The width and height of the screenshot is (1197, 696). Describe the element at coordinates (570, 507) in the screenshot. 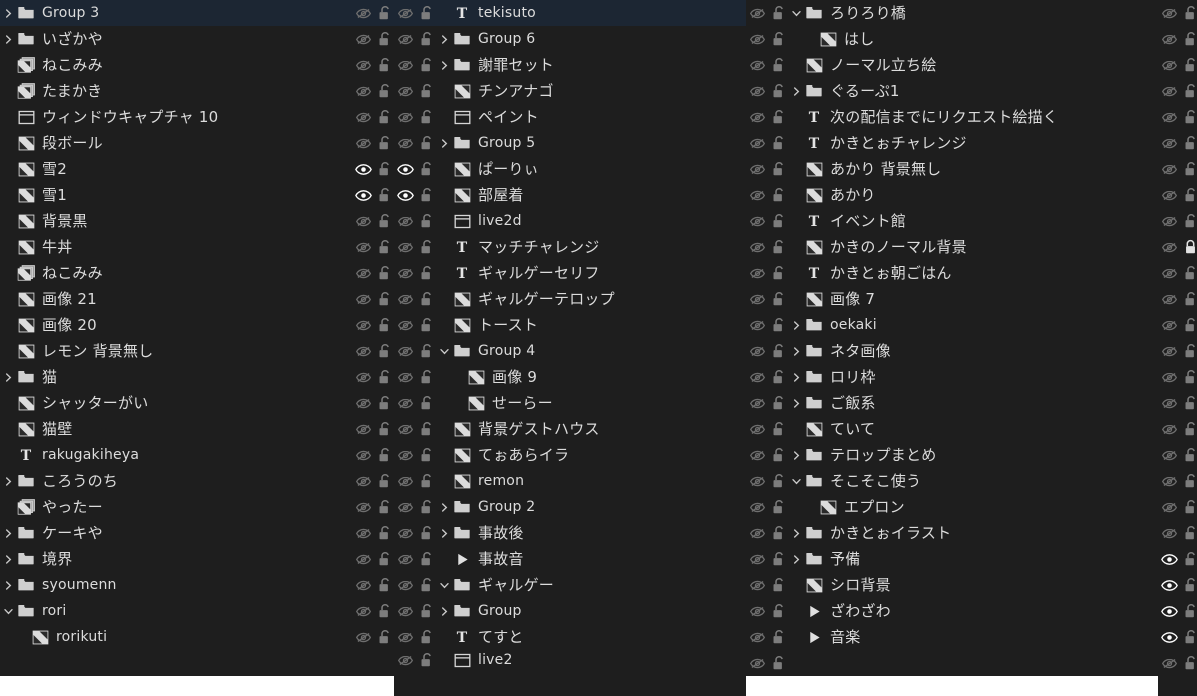

I see `source-list-item: Group 2` at that location.